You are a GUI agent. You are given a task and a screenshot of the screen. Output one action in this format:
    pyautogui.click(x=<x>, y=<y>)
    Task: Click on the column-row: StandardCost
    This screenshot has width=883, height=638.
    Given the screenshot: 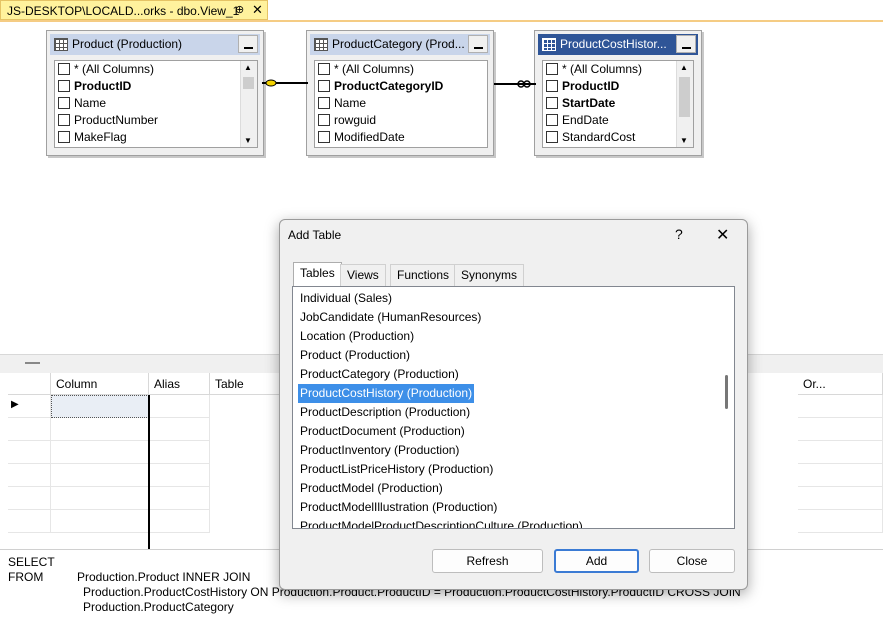 What is the action you would take?
    pyautogui.click(x=618, y=137)
    